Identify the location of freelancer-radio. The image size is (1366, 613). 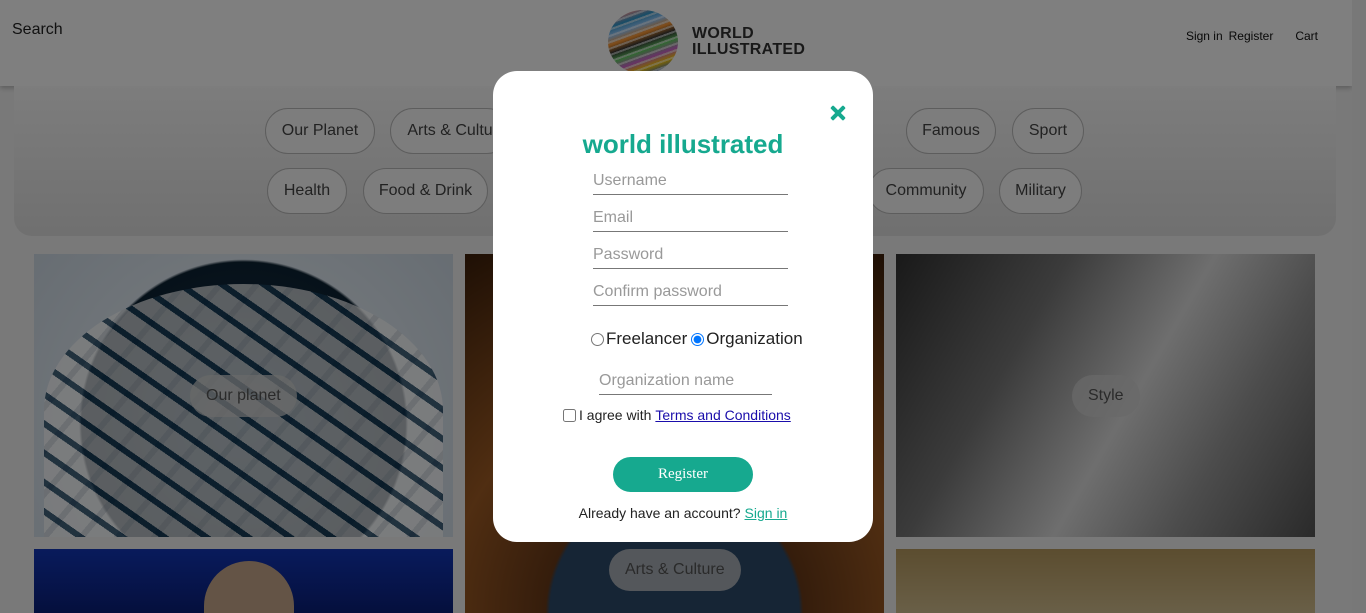
(597, 339).